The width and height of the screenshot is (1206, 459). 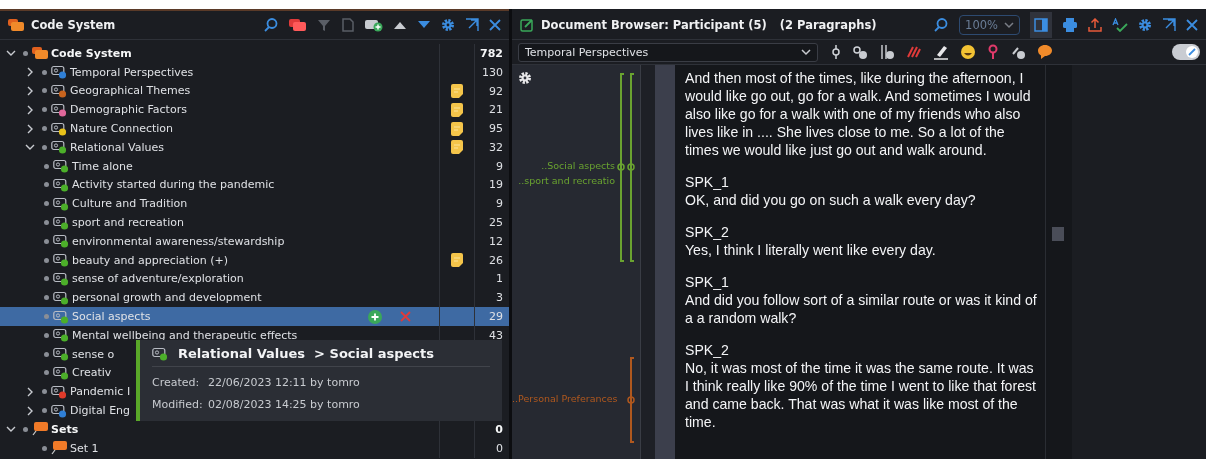 What do you see at coordinates (254, 91) in the screenshot?
I see `tree-row: Geographical Themes 92` at bounding box center [254, 91].